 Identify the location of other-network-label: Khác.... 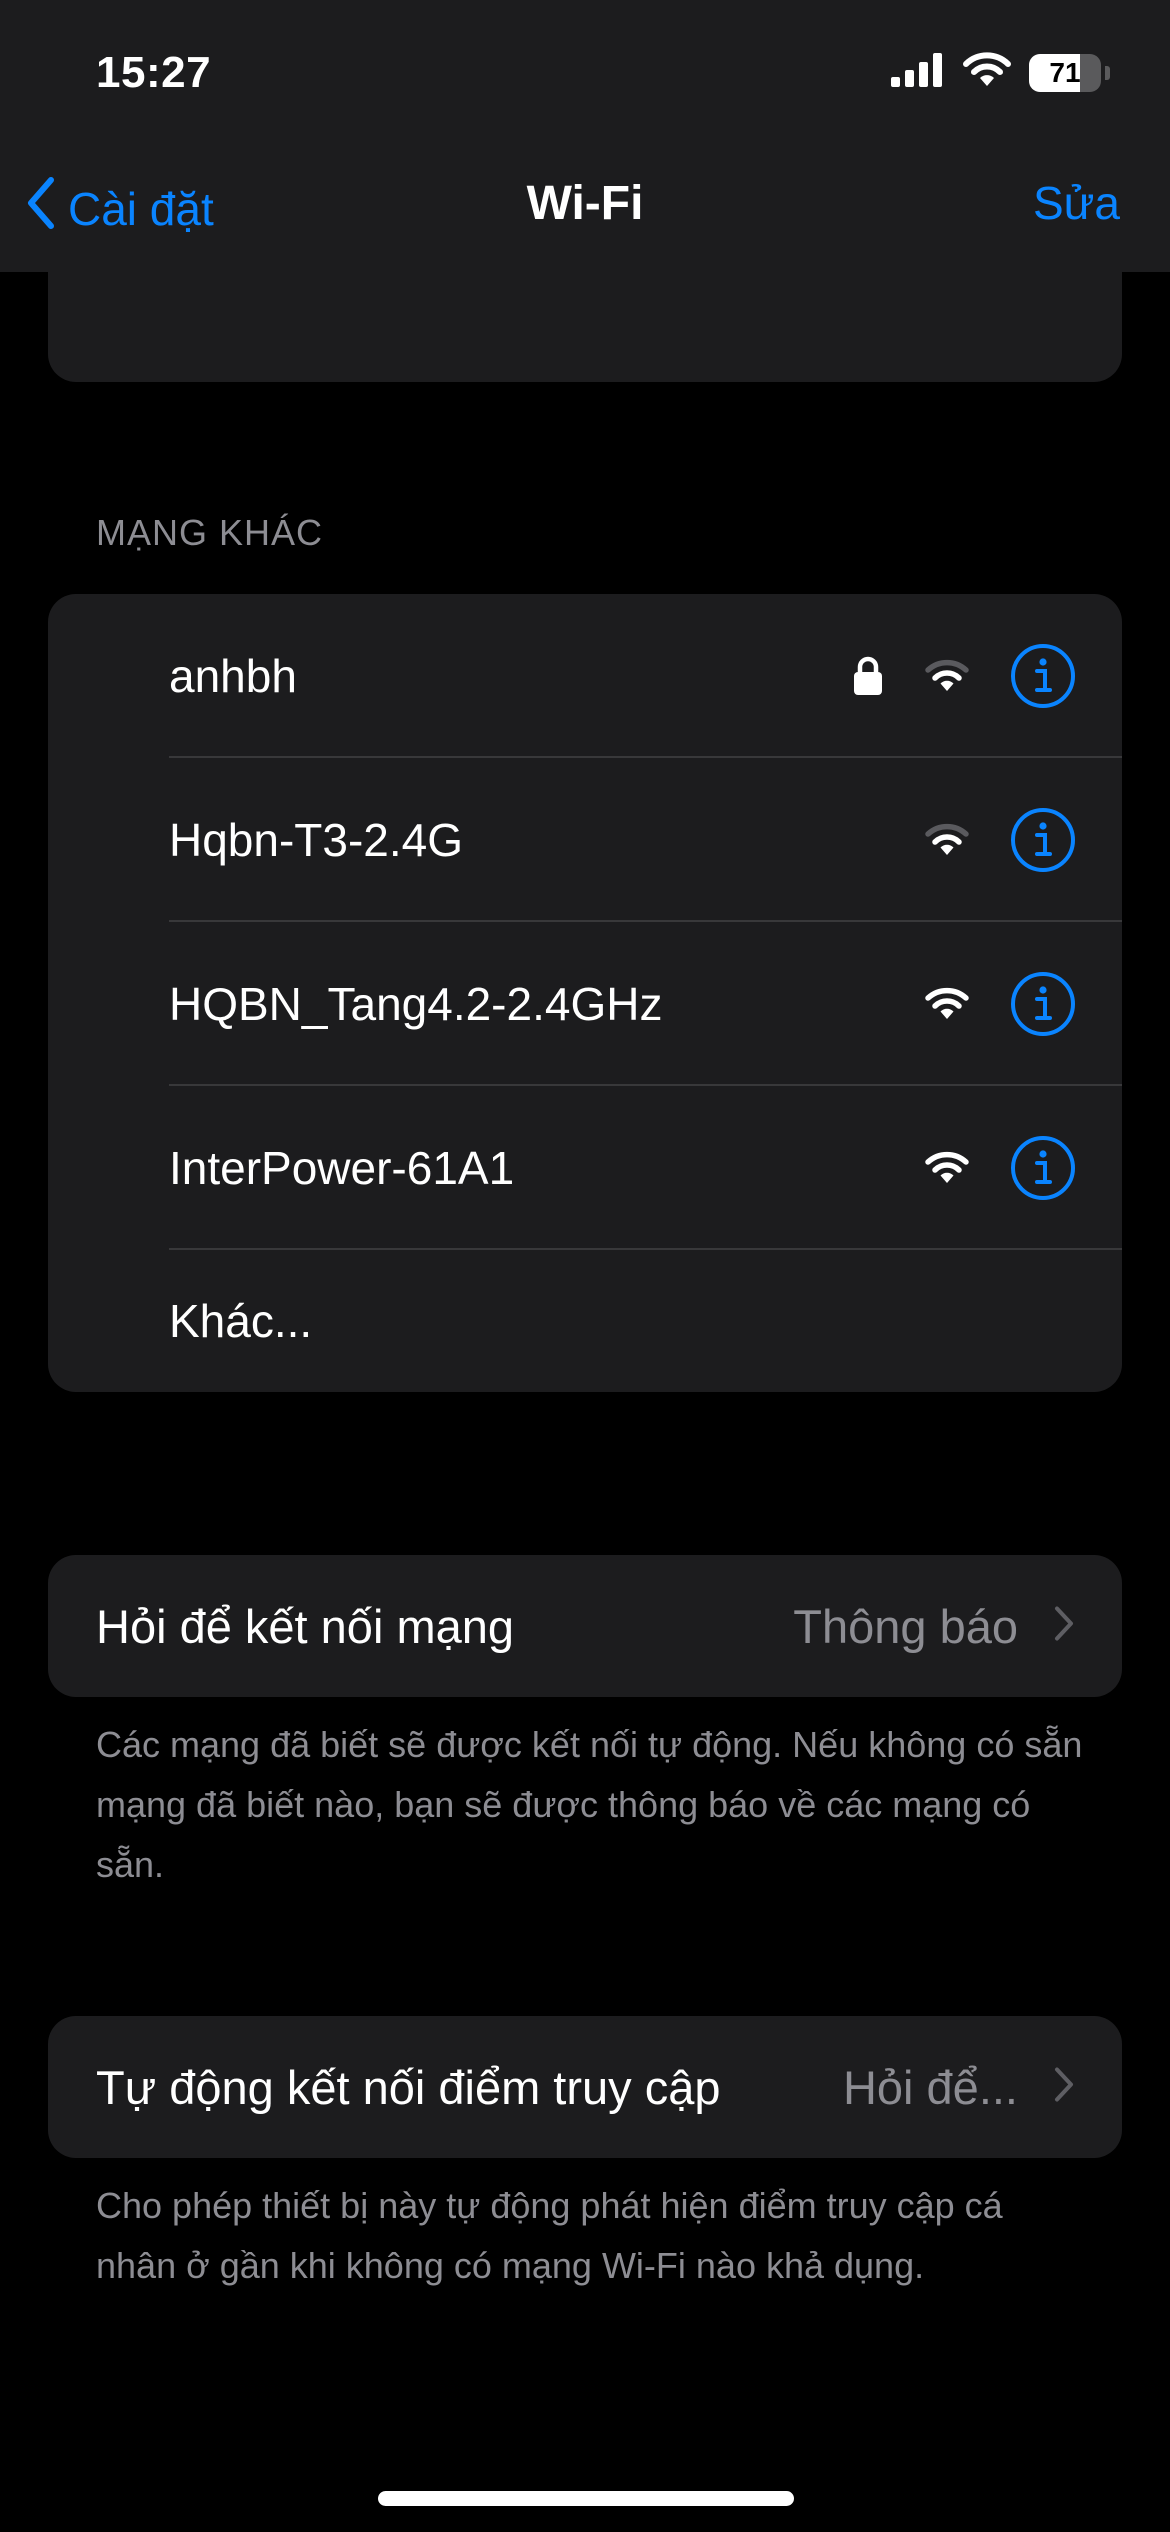
(241, 1321).